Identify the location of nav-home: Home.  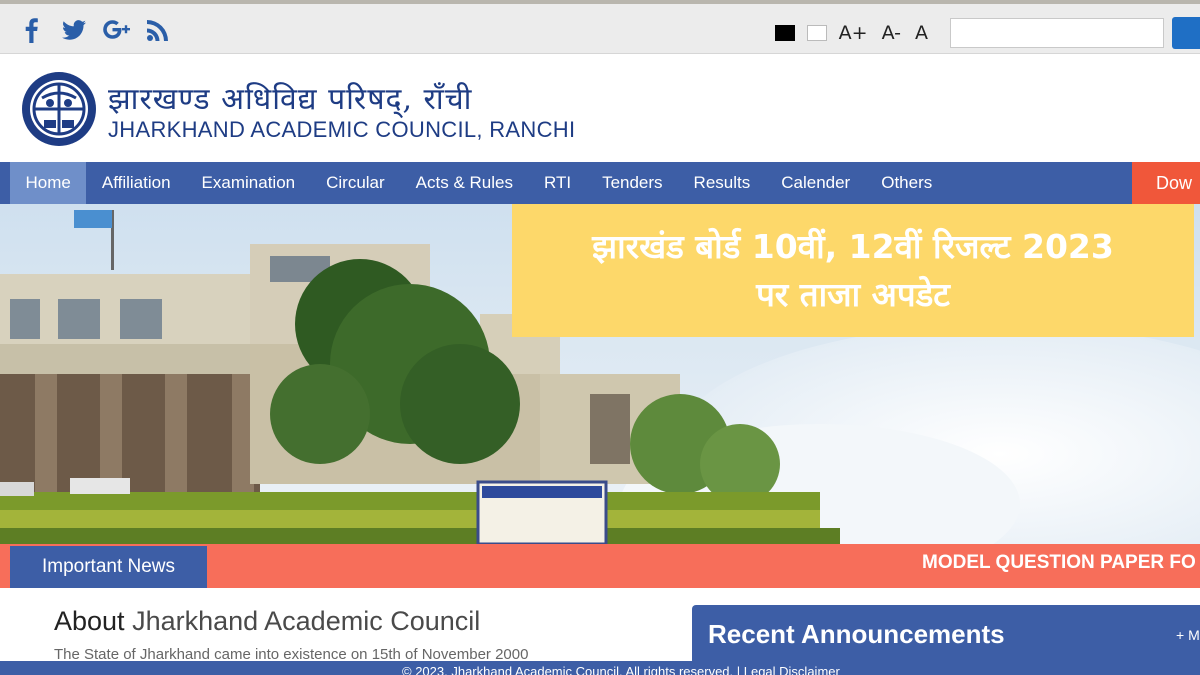
(48, 183).